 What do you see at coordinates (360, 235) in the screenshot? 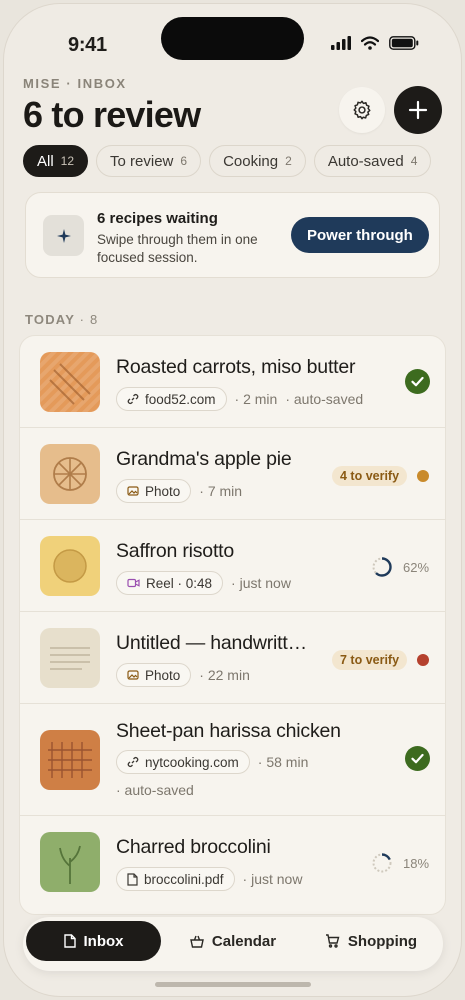
I see `power-through-button: Power through` at bounding box center [360, 235].